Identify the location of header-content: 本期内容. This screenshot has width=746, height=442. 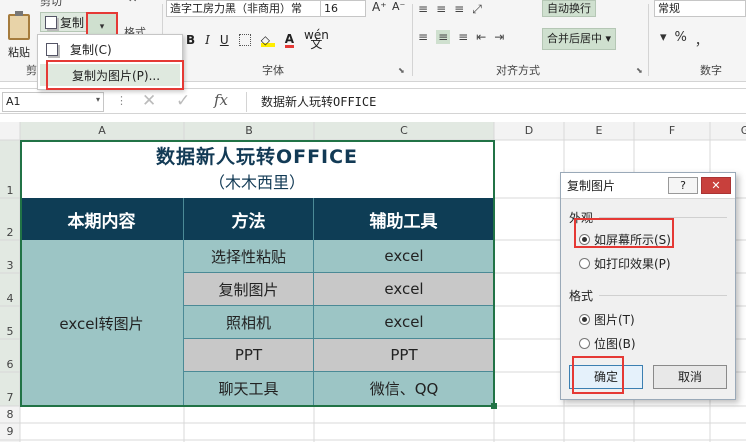
(102, 219).